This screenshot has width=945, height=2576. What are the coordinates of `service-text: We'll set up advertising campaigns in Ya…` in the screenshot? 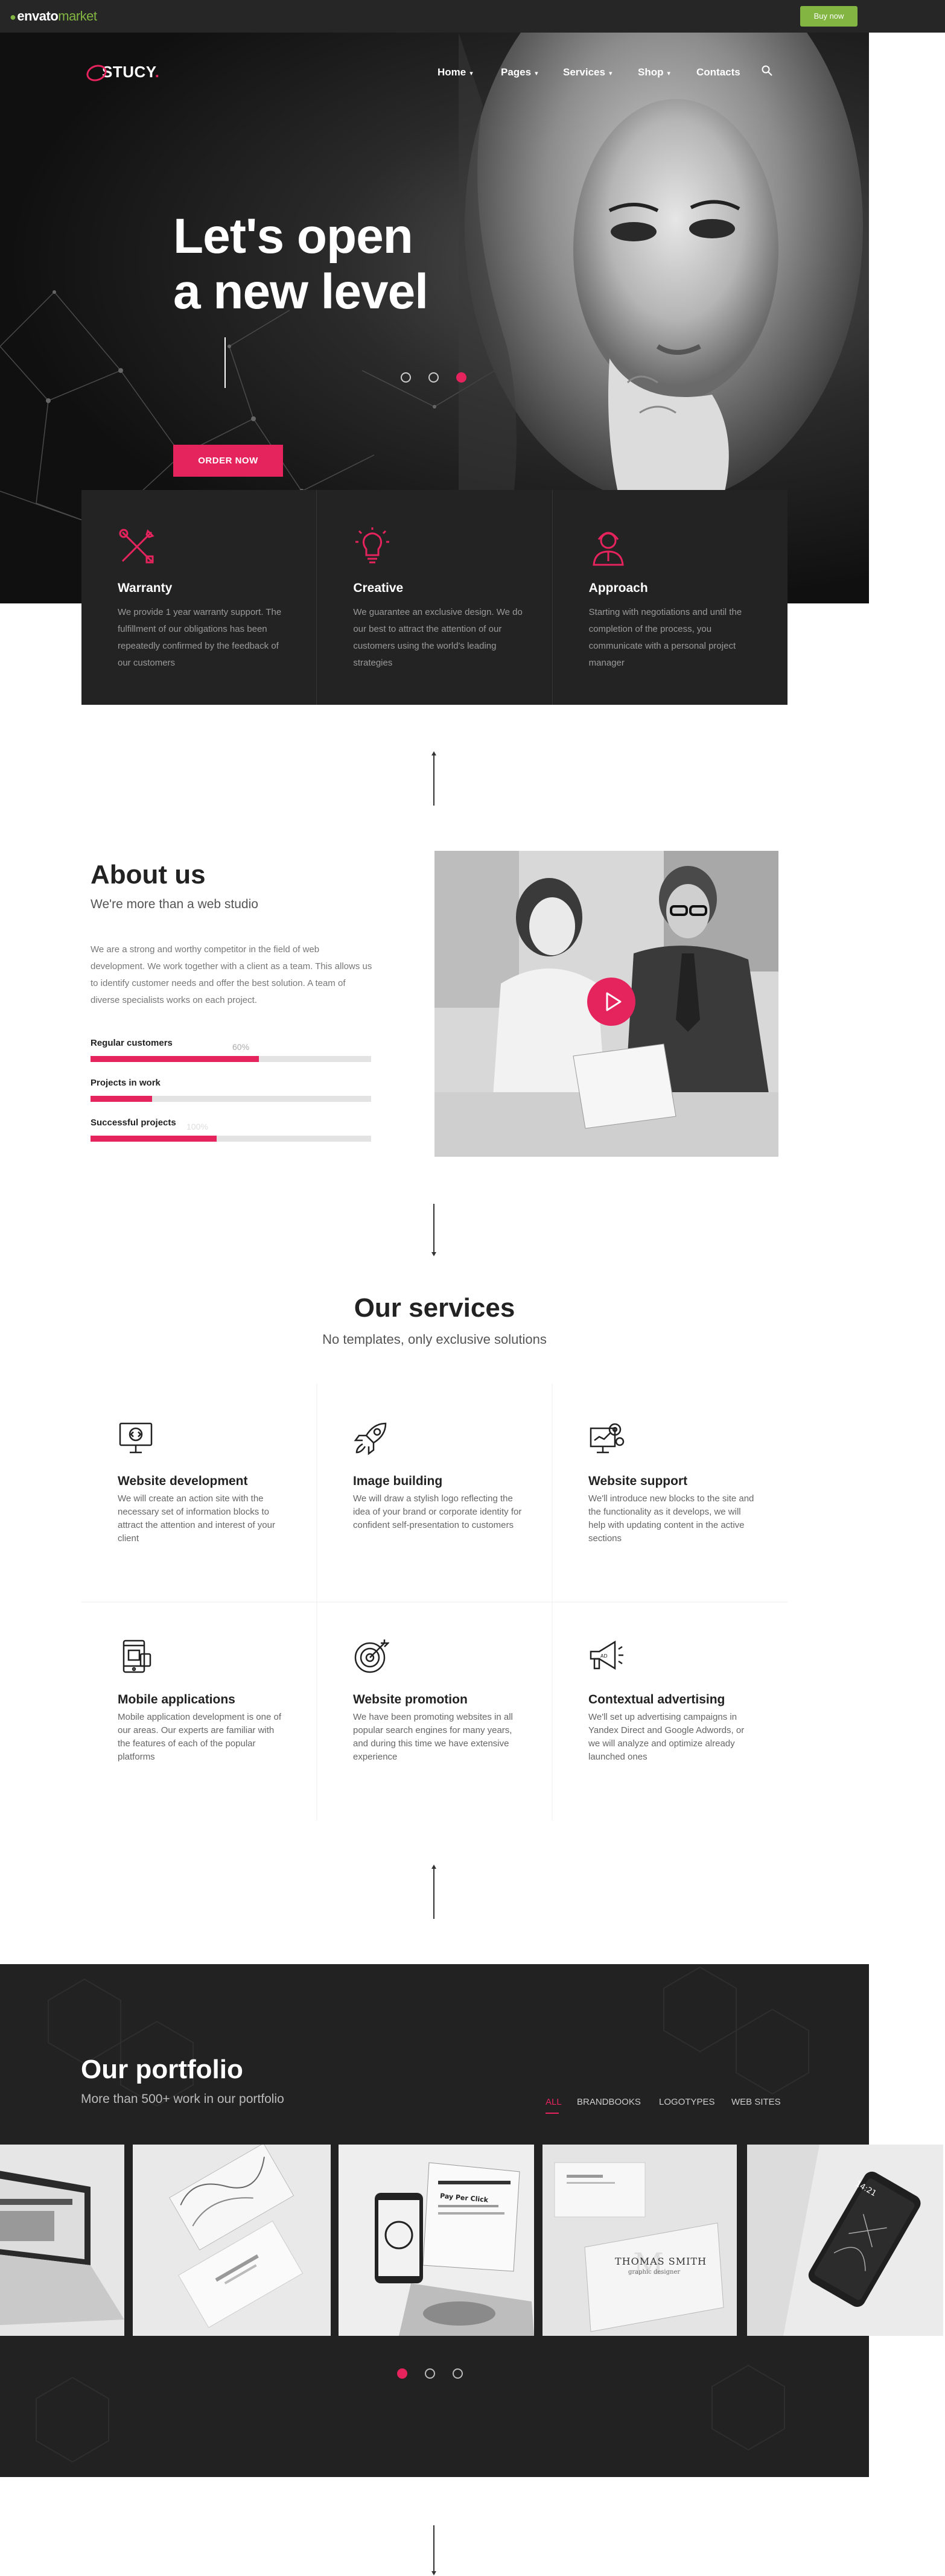 It's located at (666, 1737).